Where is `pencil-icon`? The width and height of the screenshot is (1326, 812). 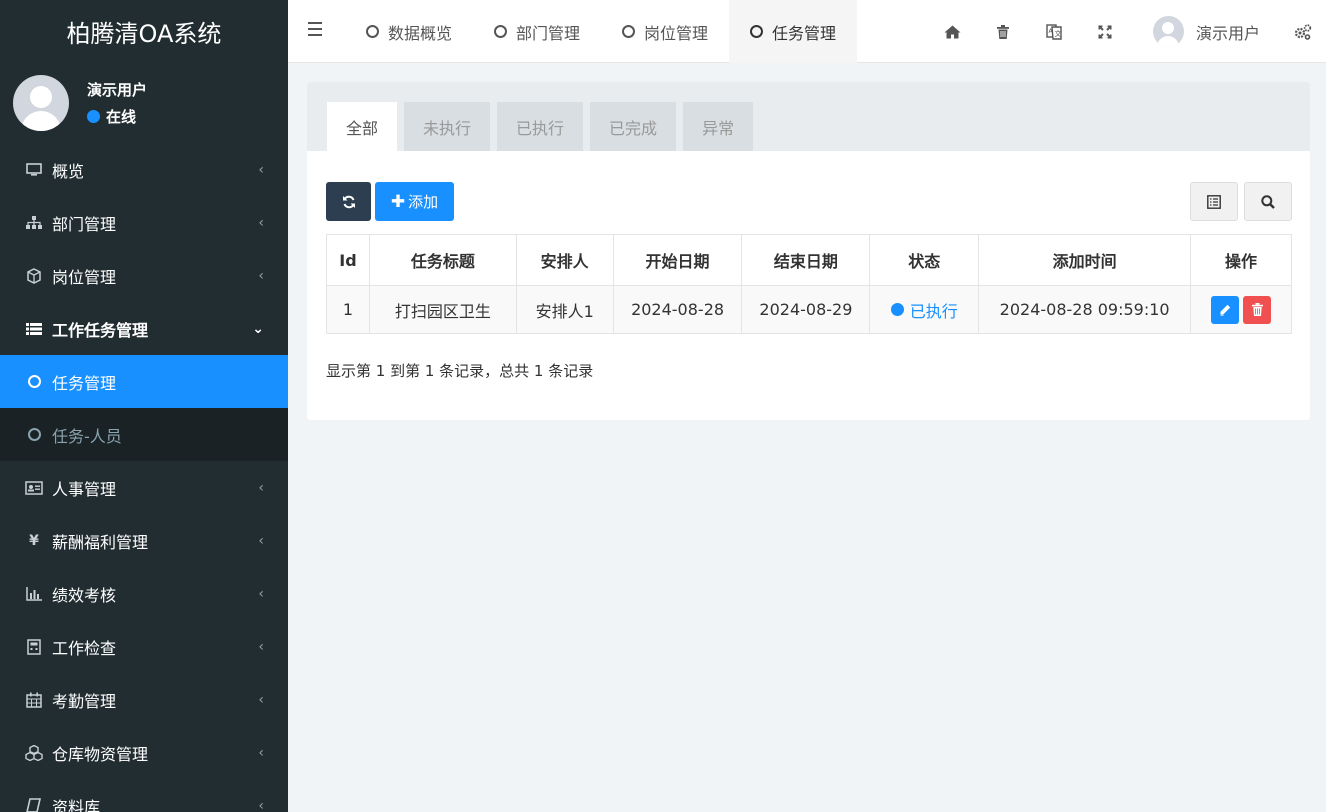
pencil-icon is located at coordinates (1225, 310).